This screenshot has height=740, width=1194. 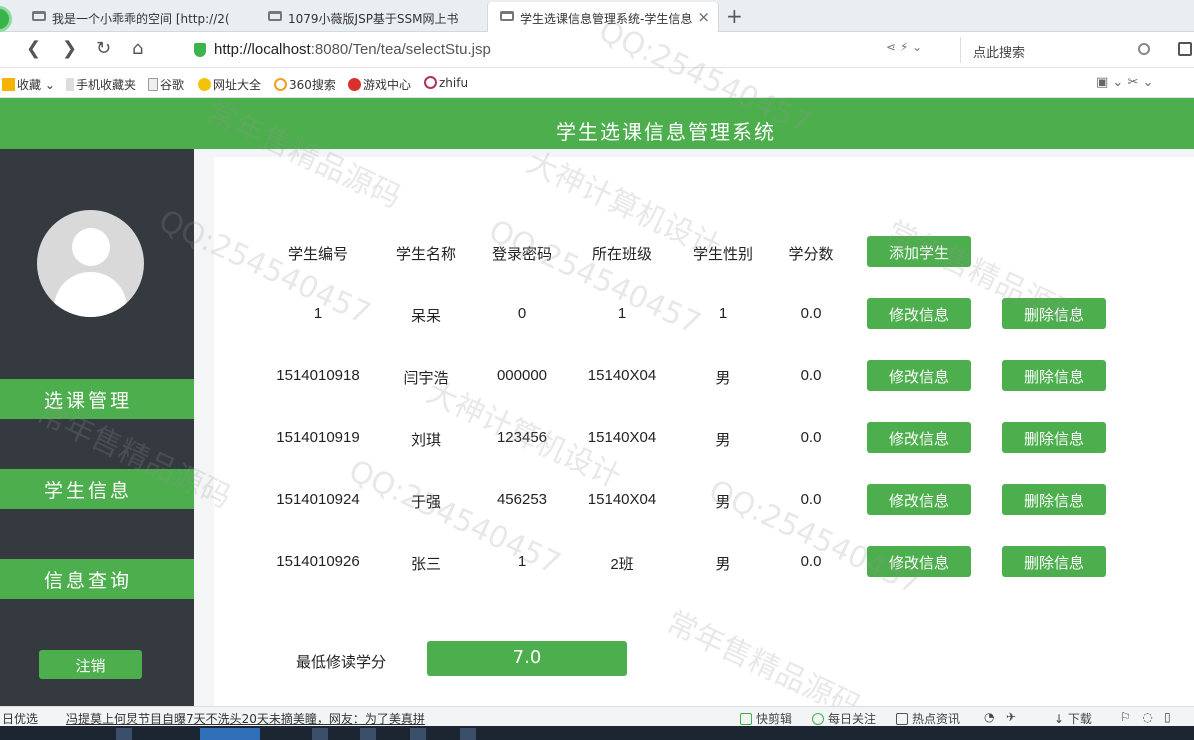 I want to click on status-item-label: 快剪辑, so click(x=774, y=719).